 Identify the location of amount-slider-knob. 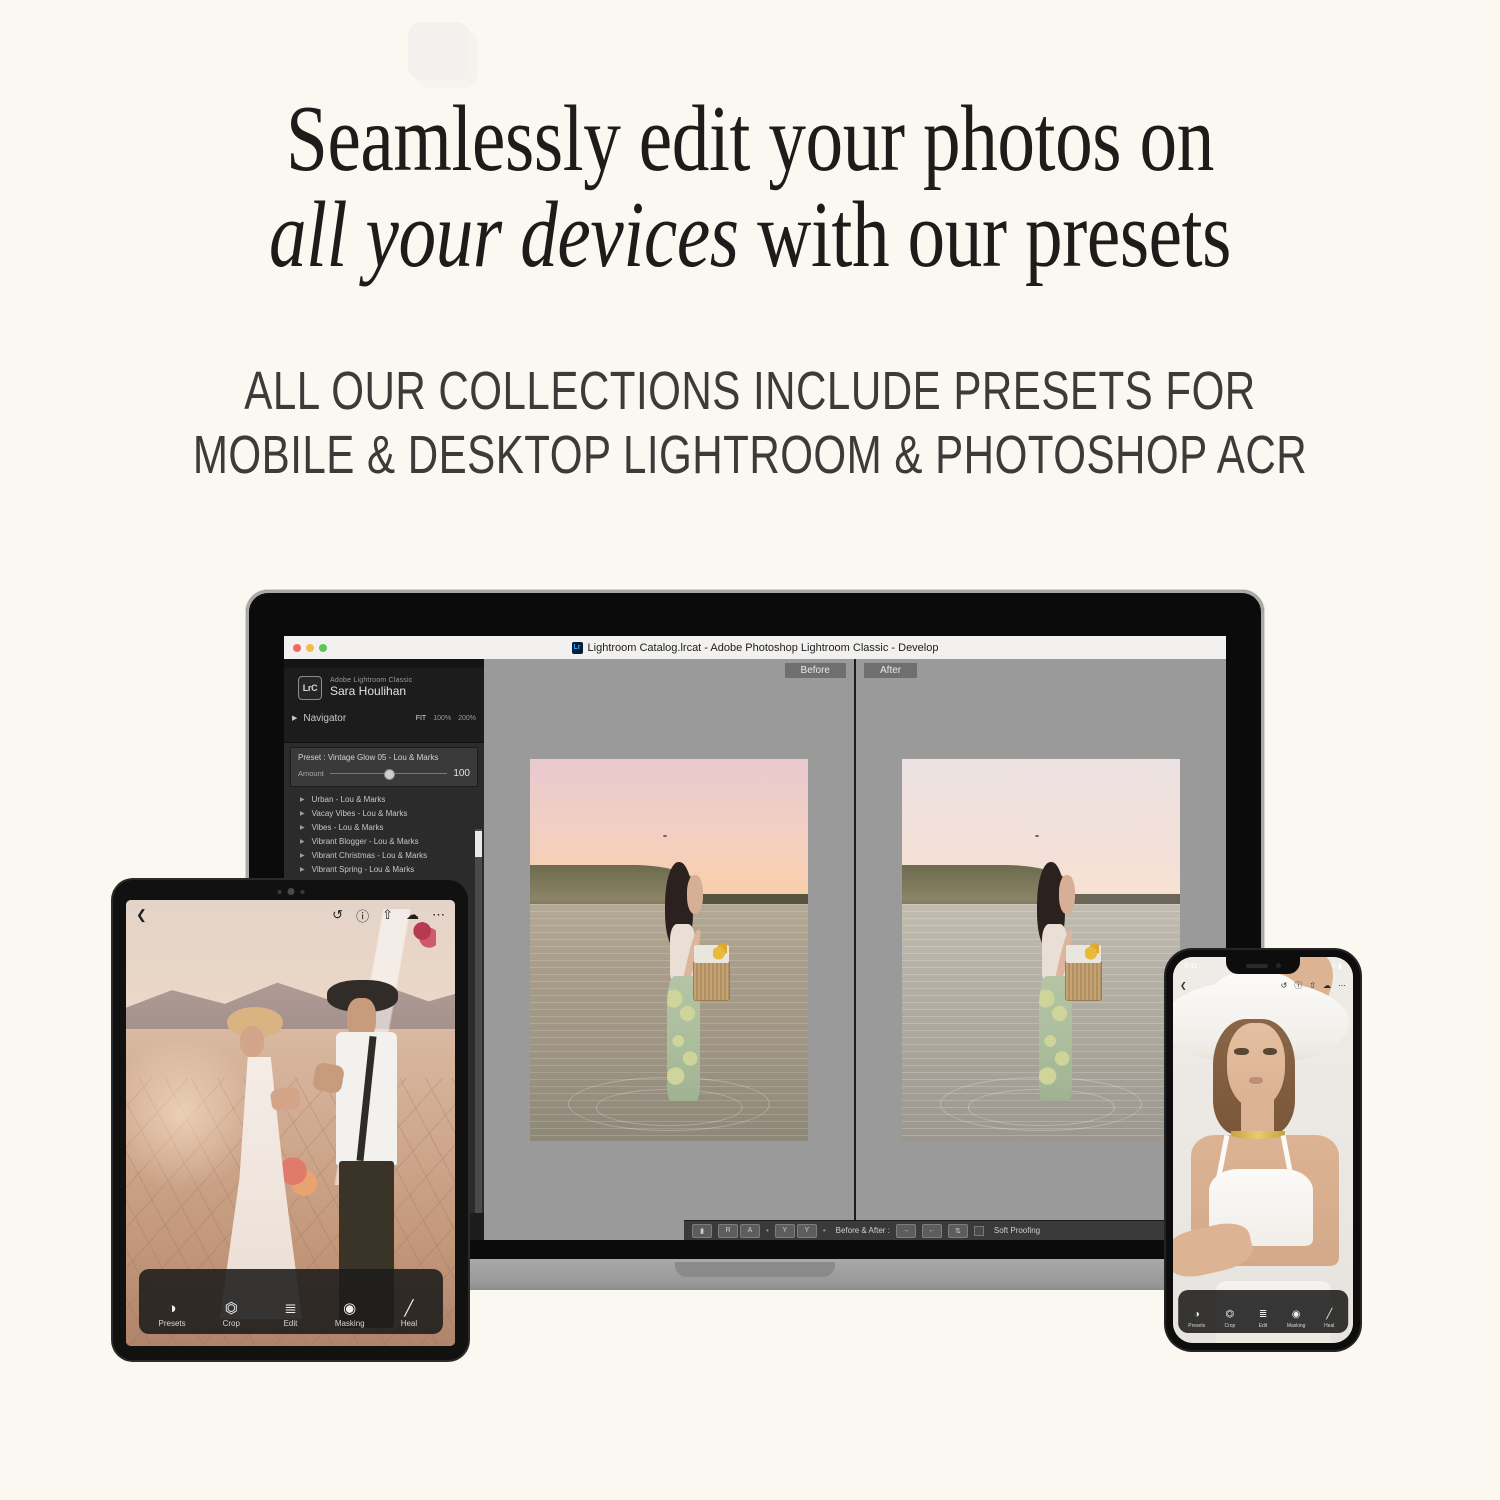
(389, 774).